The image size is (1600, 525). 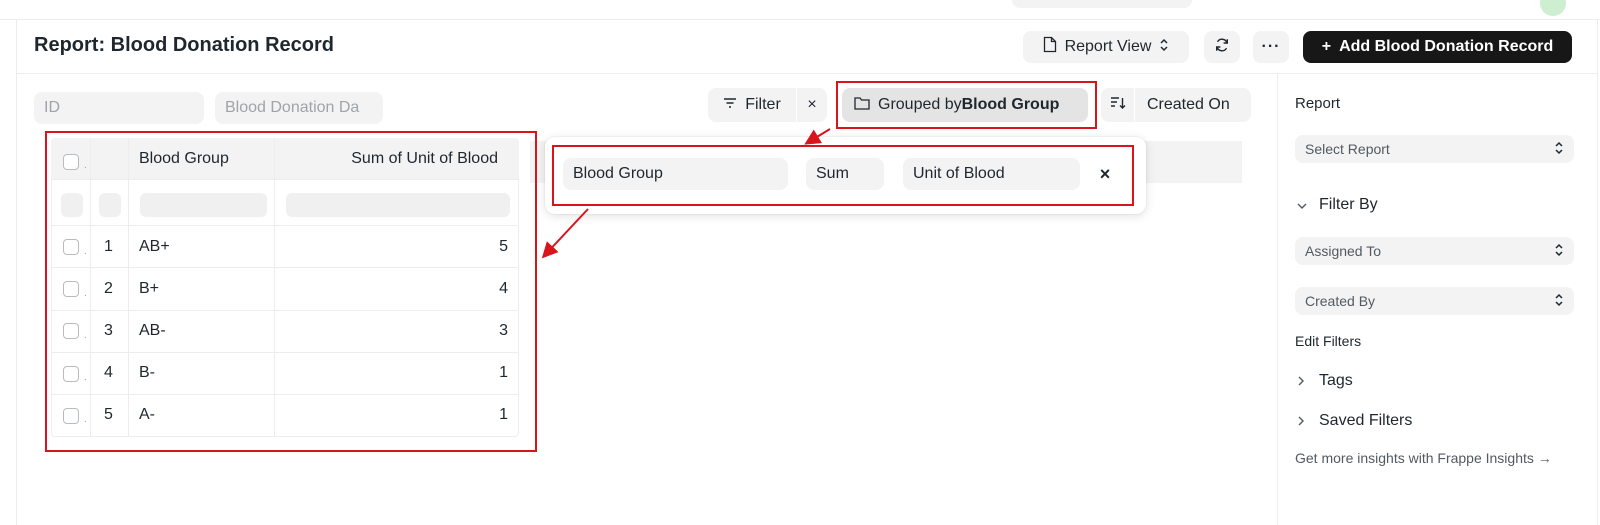 What do you see at coordinates (1366, 420) in the screenshot?
I see `saved-filters-label: Saved Filters` at bounding box center [1366, 420].